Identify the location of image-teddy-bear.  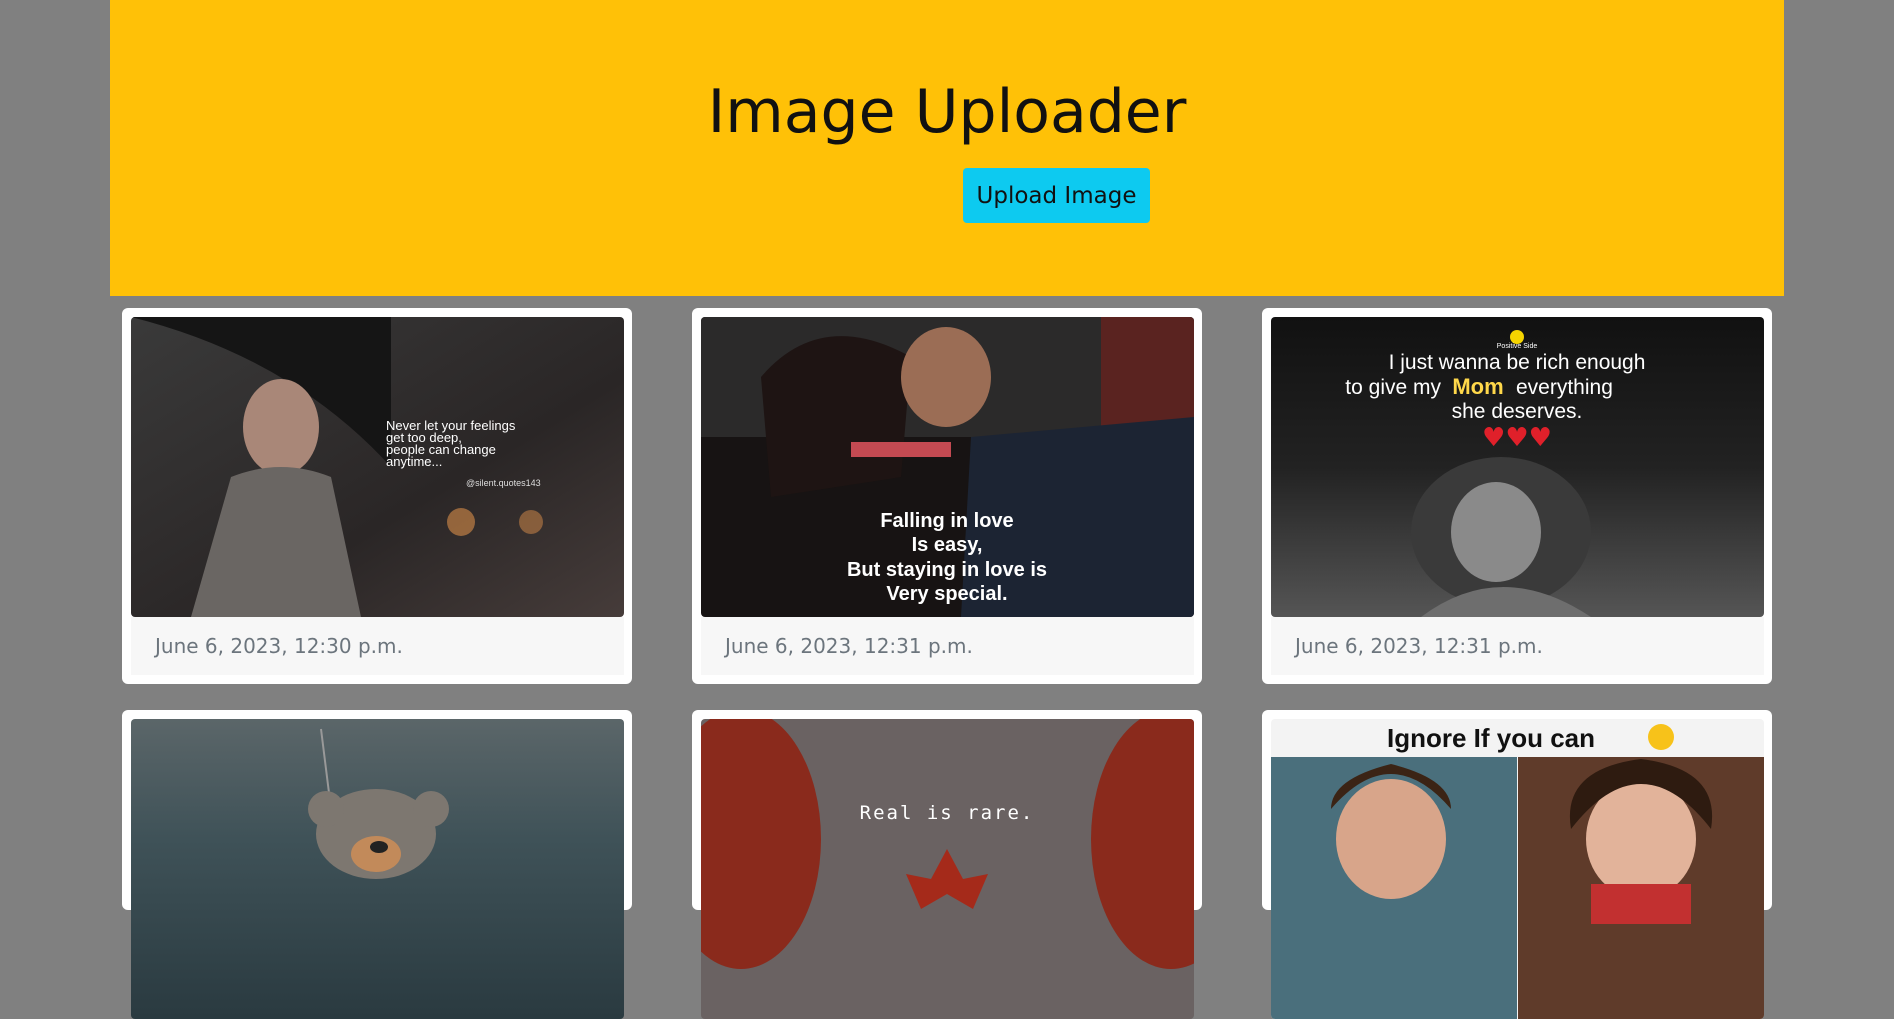
(377, 869).